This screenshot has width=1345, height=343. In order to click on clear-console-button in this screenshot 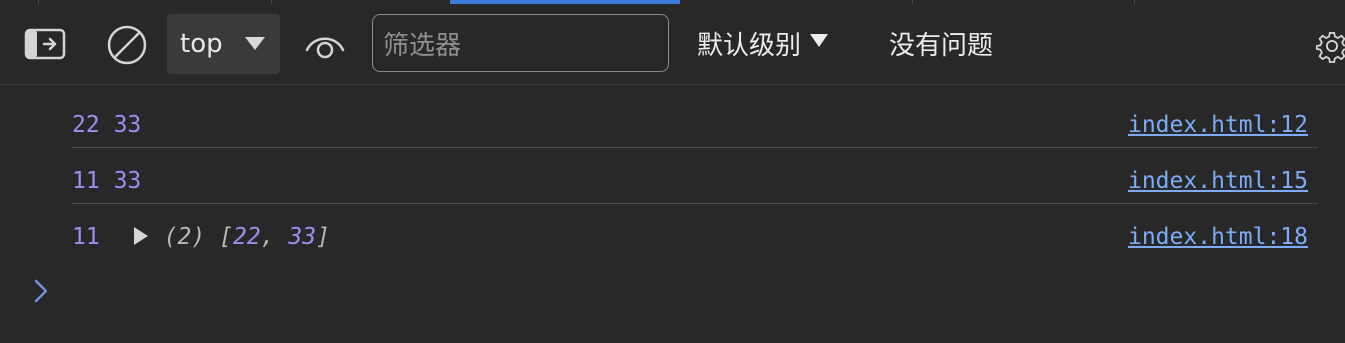, I will do `click(127, 45)`.